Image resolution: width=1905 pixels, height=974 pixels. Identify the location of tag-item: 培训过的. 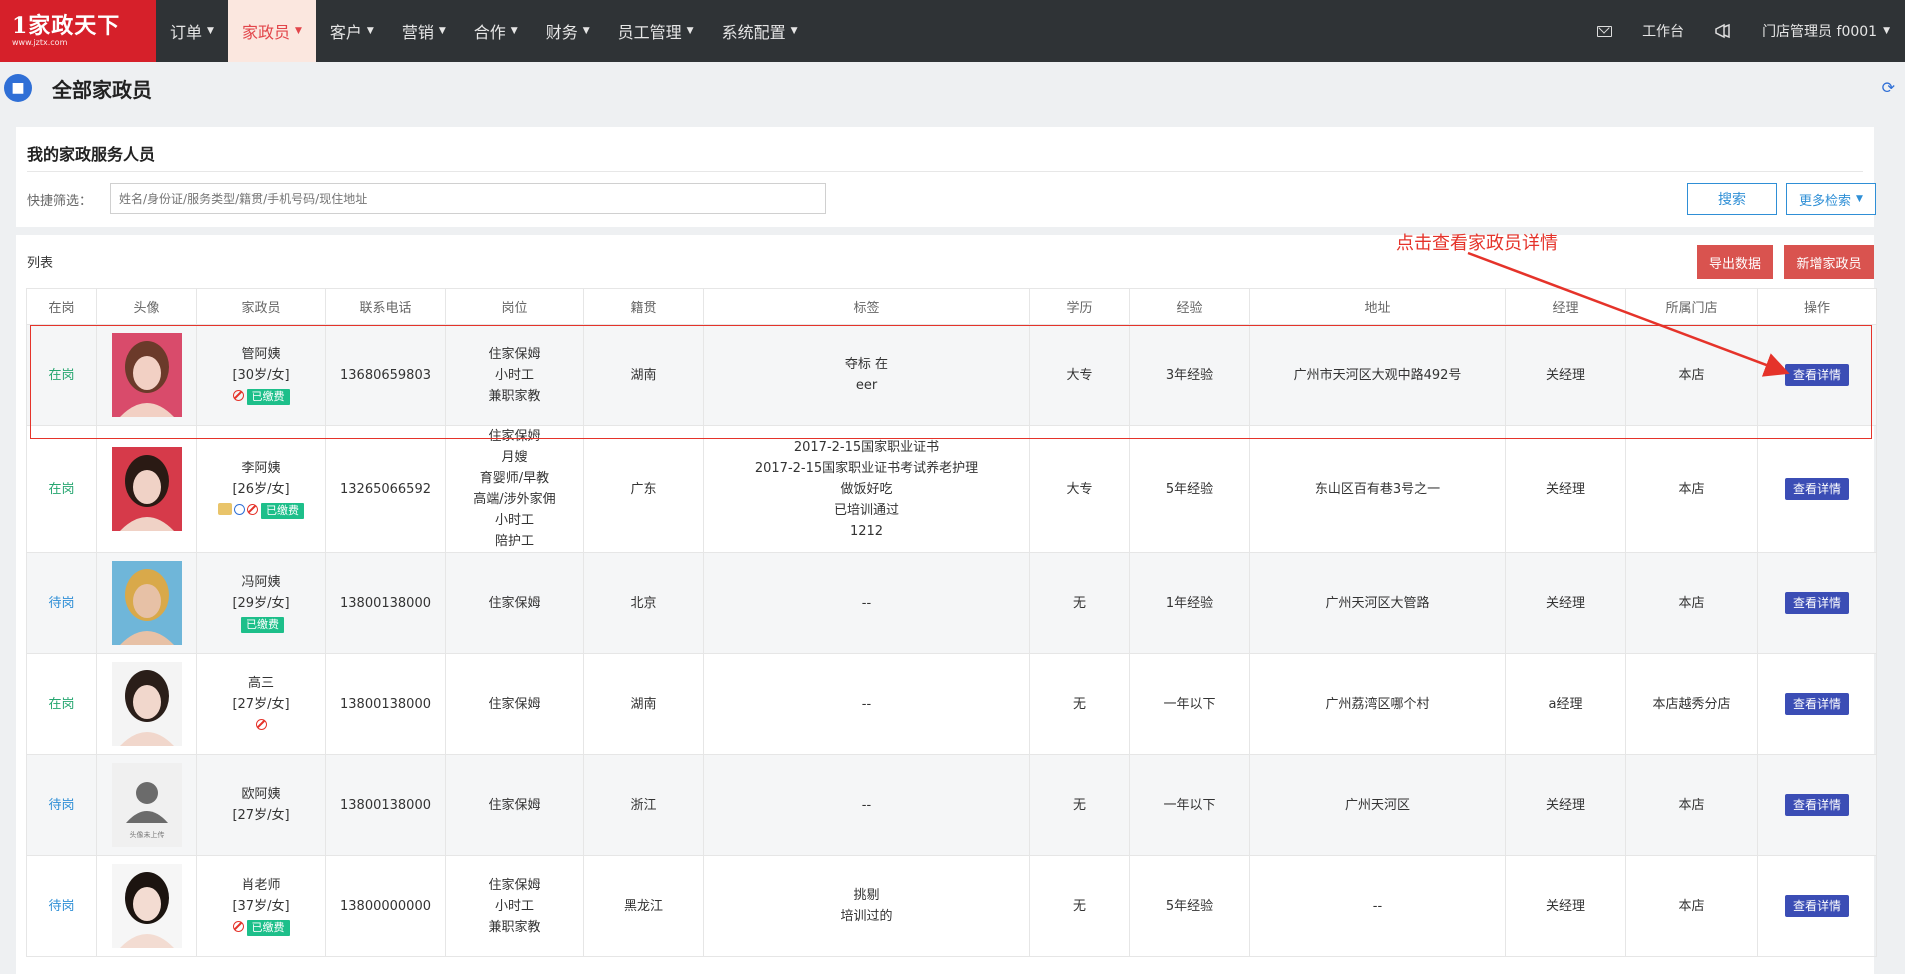
(866, 916).